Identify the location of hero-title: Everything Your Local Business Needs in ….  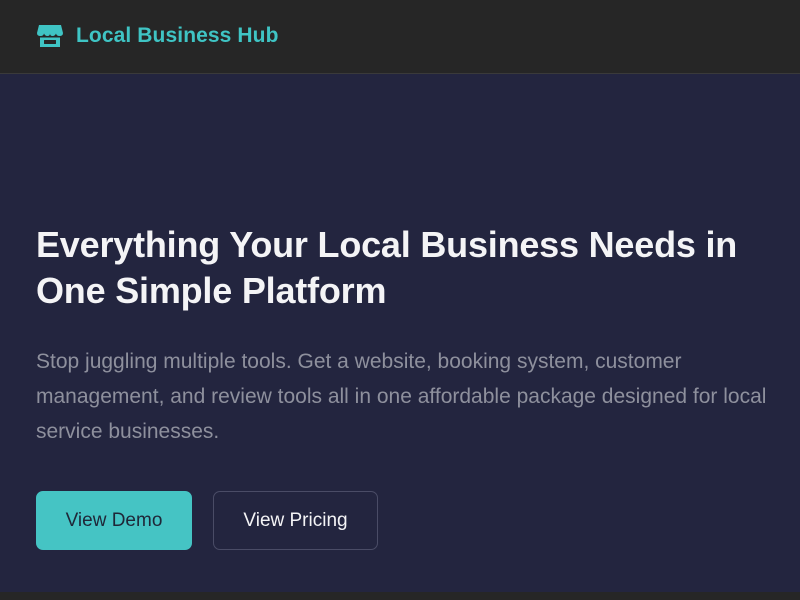
(387, 267).